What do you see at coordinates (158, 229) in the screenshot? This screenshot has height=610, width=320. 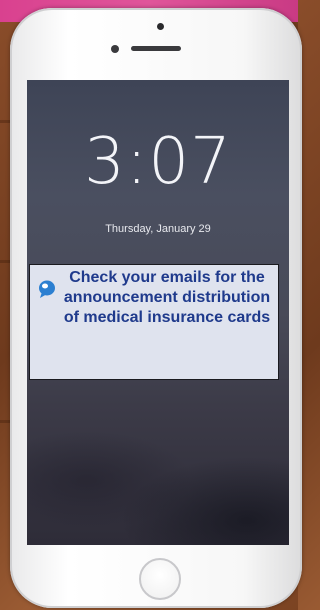 I see `lock-screen-date: Thursday, January 29` at bounding box center [158, 229].